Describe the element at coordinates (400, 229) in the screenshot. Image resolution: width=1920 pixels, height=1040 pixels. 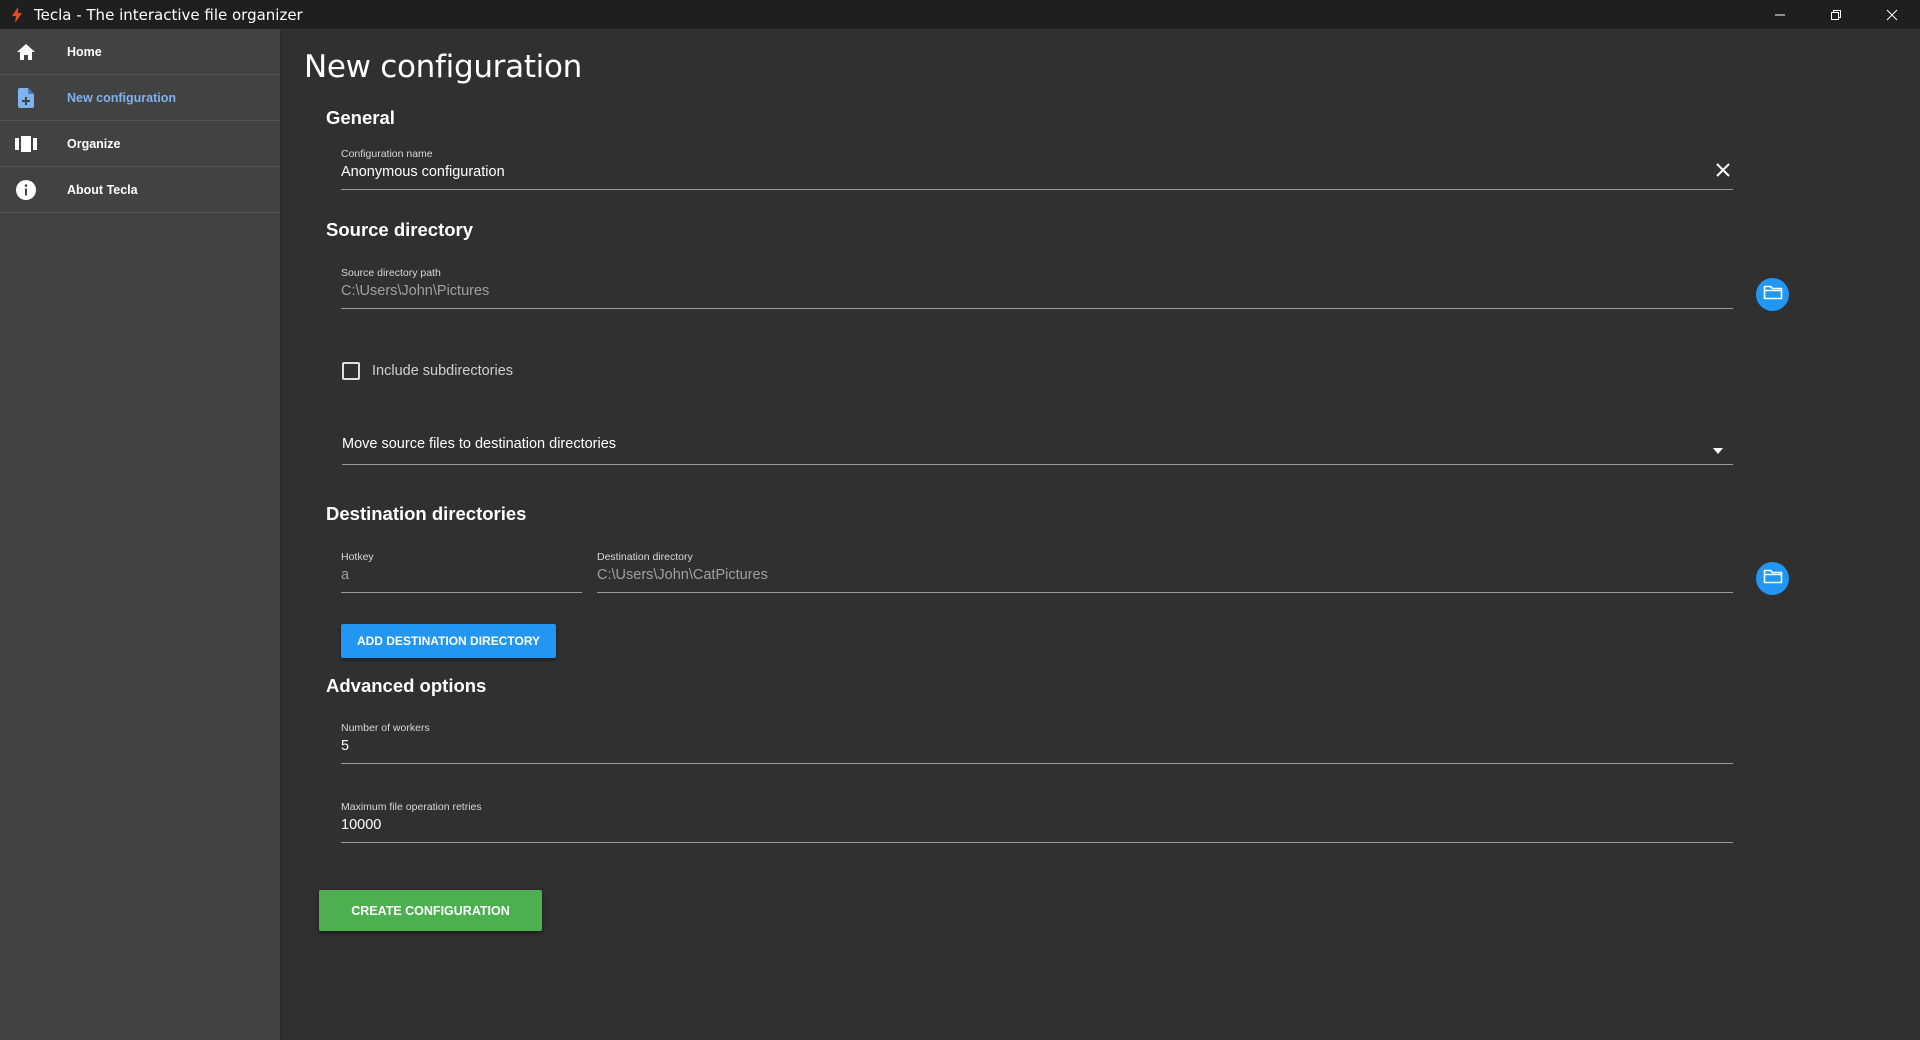
I see `section-title-source: Source directory` at that location.